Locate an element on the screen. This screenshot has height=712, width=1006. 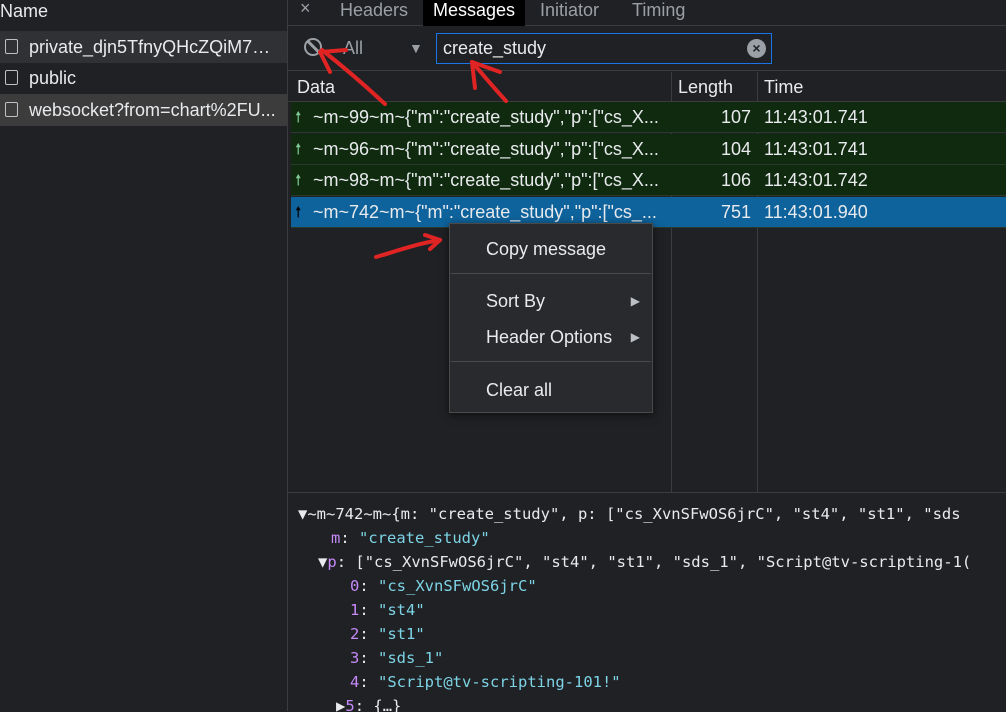
tree-value: "sds_1" is located at coordinates (411, 658).